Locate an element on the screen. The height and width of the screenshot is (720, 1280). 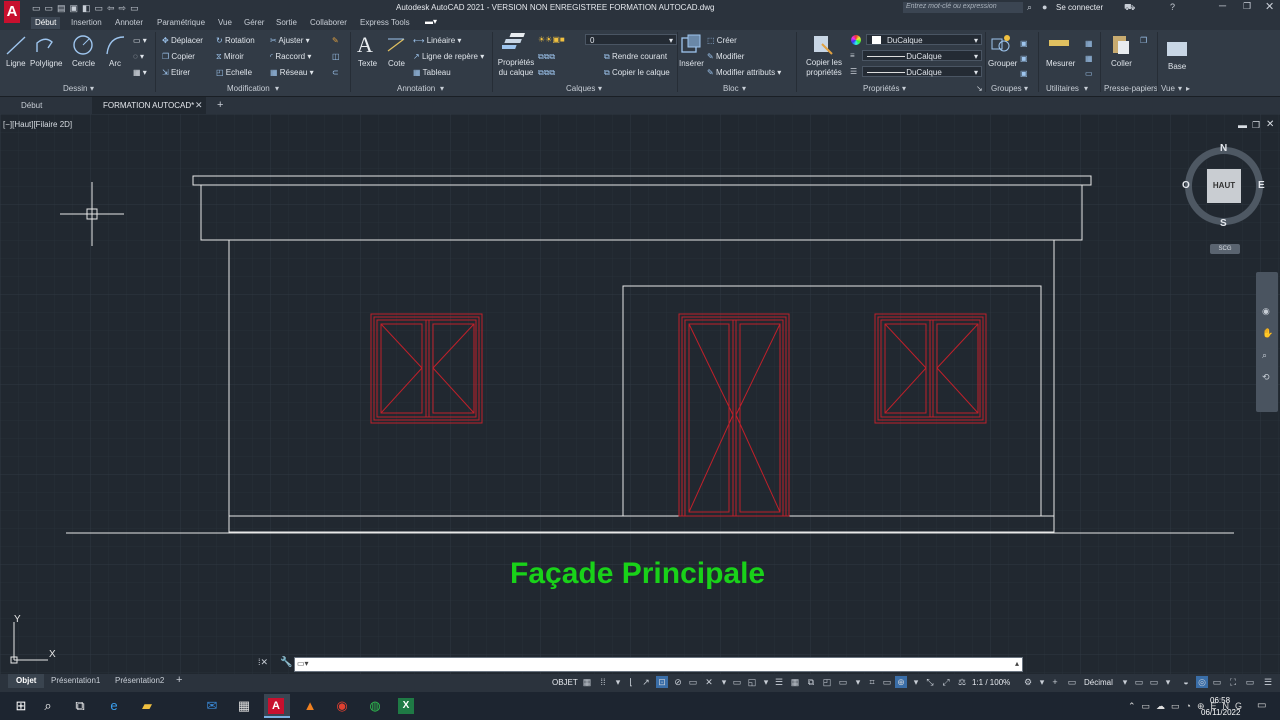
tab-sortie: Sortie is located at coordinates (286, 22).